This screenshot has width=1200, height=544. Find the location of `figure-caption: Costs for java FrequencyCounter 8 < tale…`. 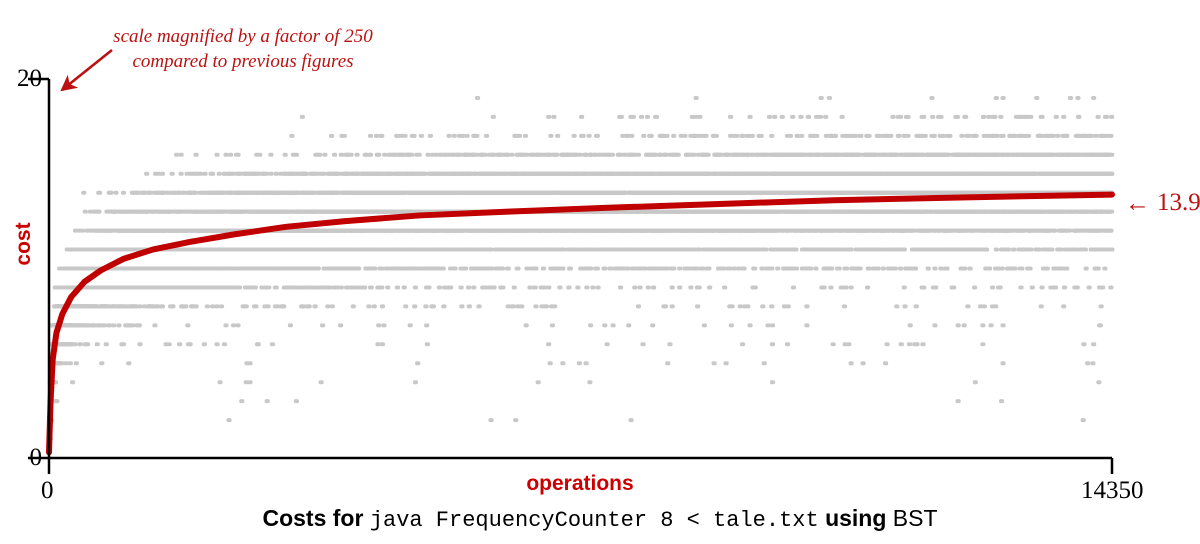

figure-caption: Costs for java FrequencyCounter 8 < tale… is located at coordinates (600, 519).